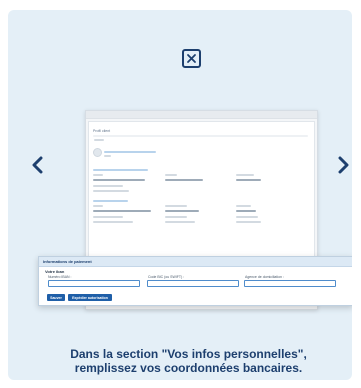  Describe the element at coordinates (90, 297) in the screenshot. I see `send-authorization-button: Expédier autorisation` at that location.